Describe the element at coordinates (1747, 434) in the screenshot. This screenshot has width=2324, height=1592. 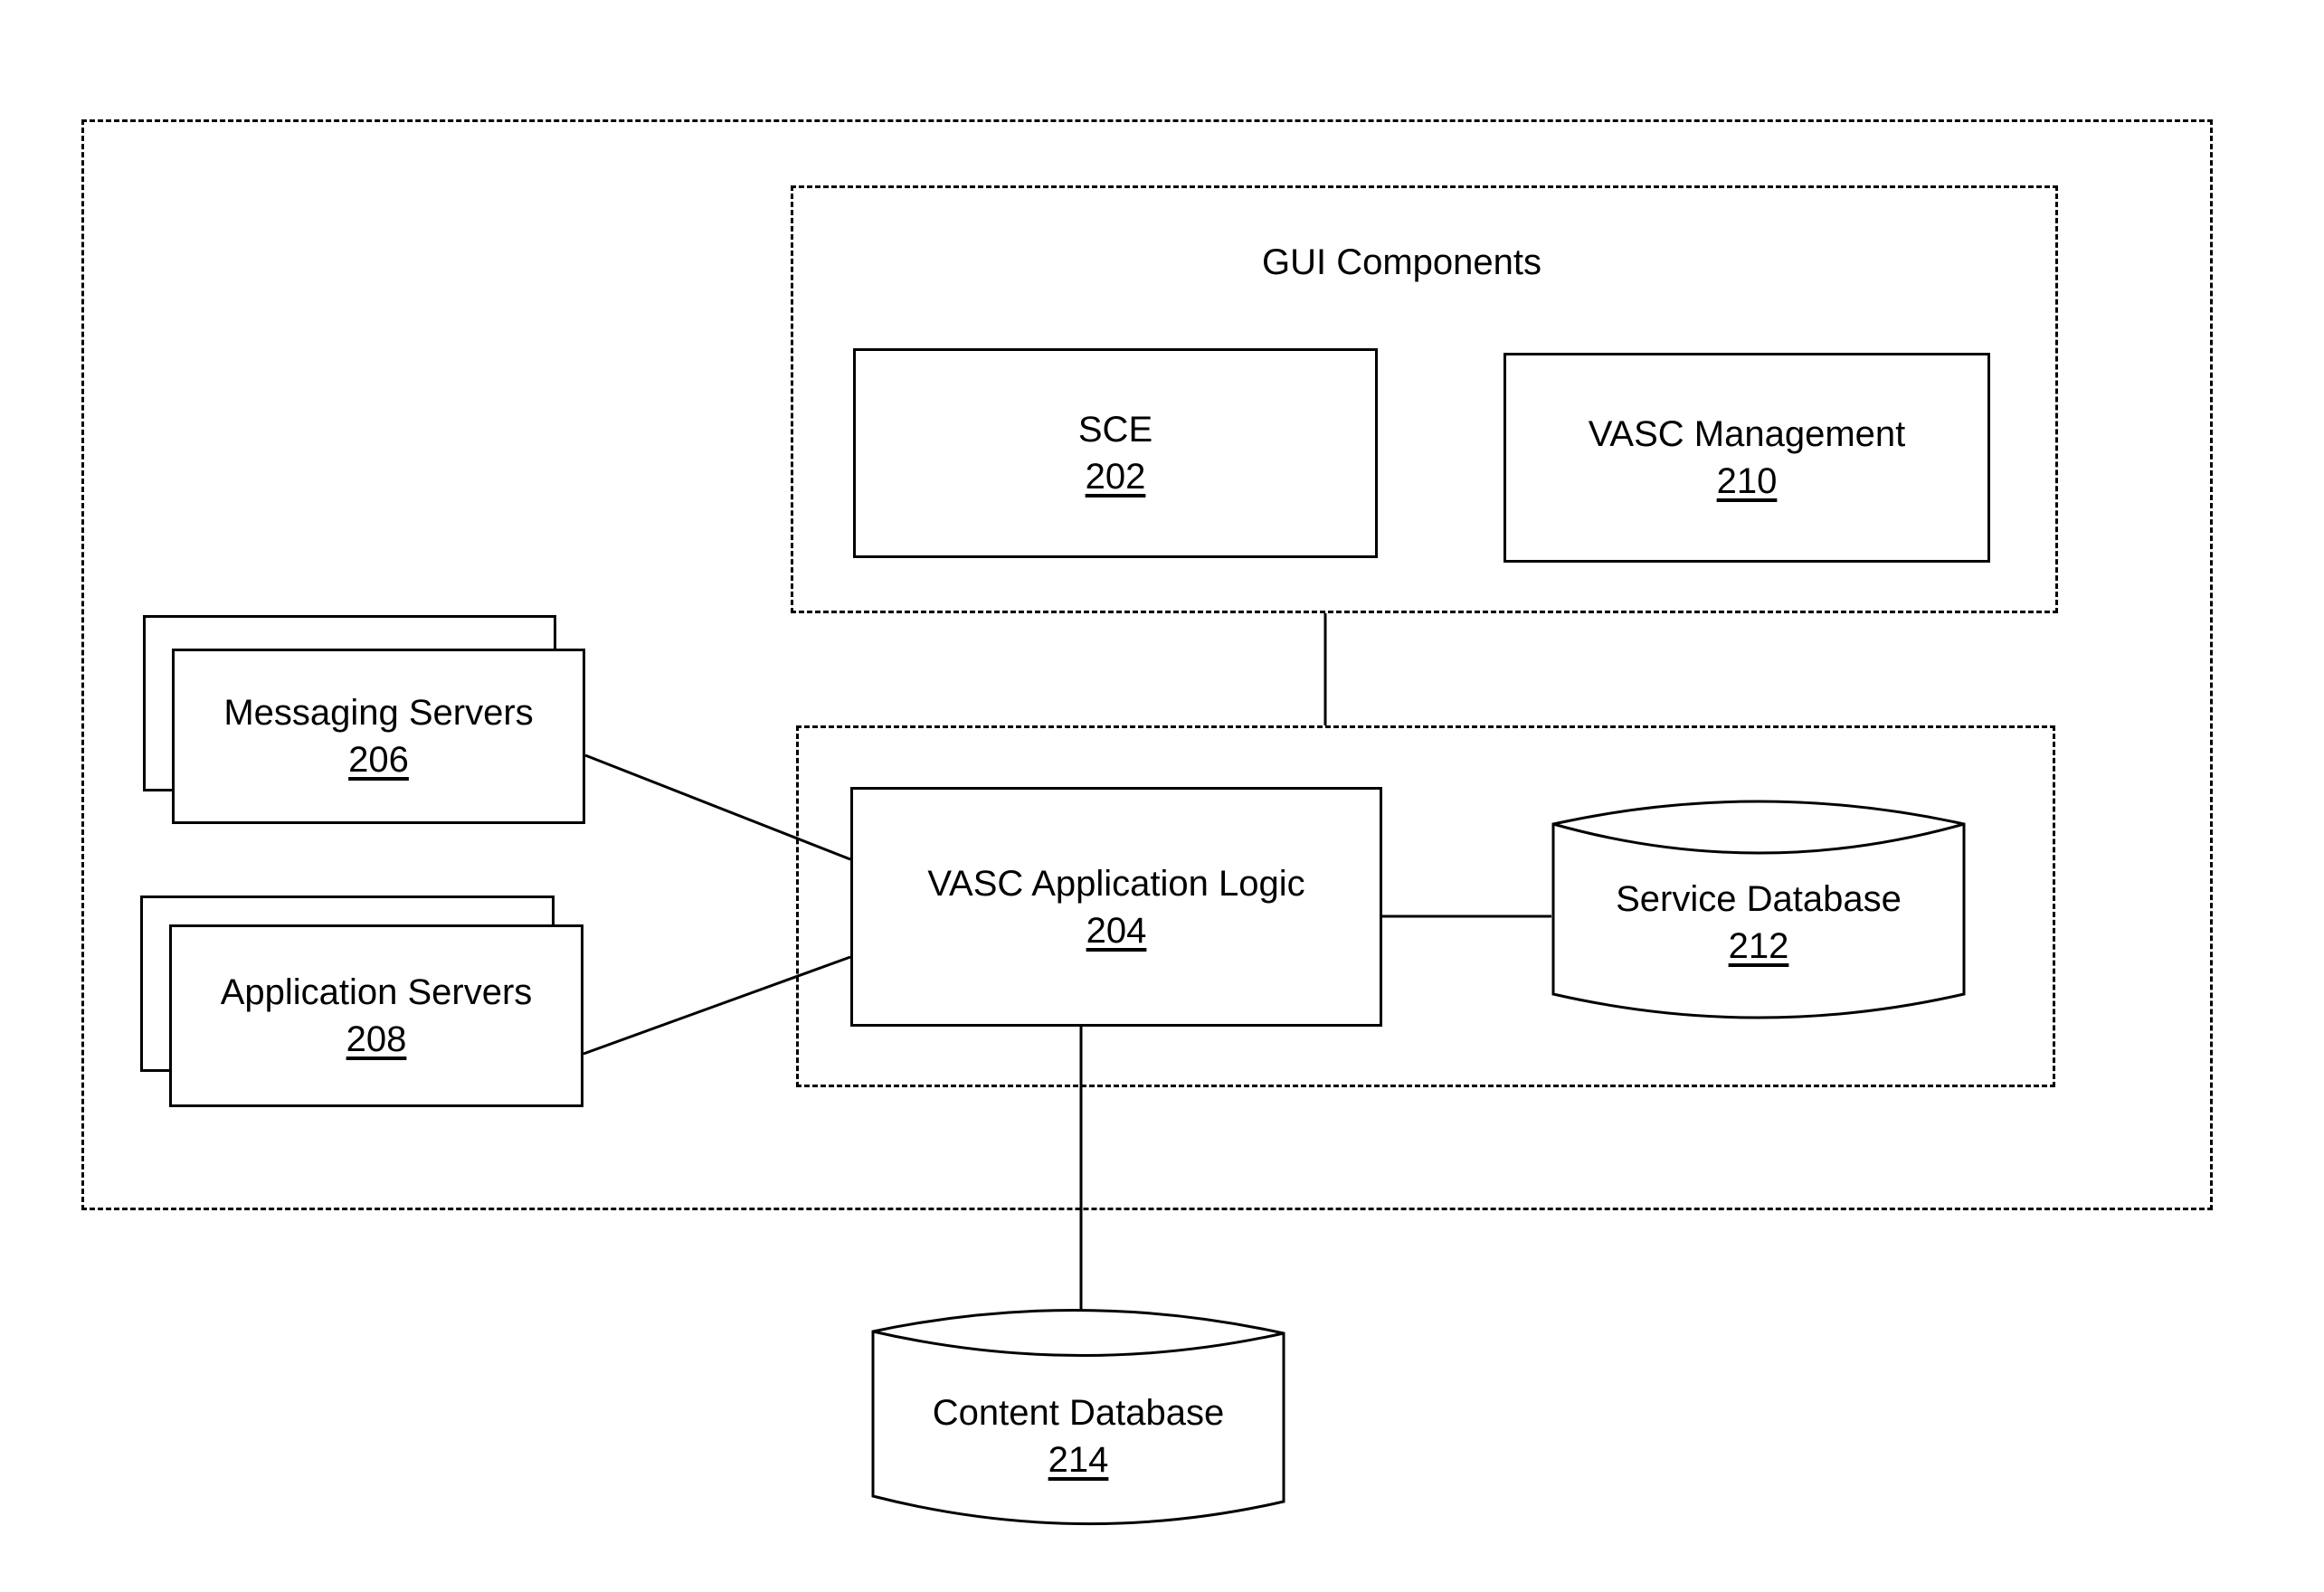
I see `vasc-management-label: VASC Management` at that location.